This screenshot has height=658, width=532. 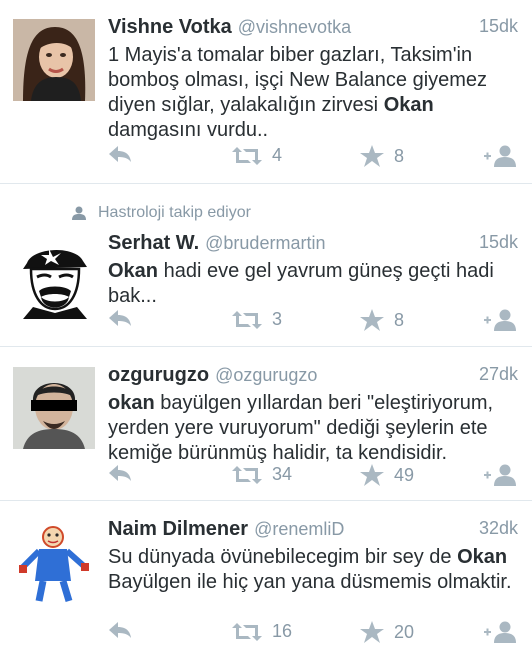 What do you see at coordinates (498, 528) in the screenshot?
I see `timestamp: 32dk` at bounding box center [498, 528].